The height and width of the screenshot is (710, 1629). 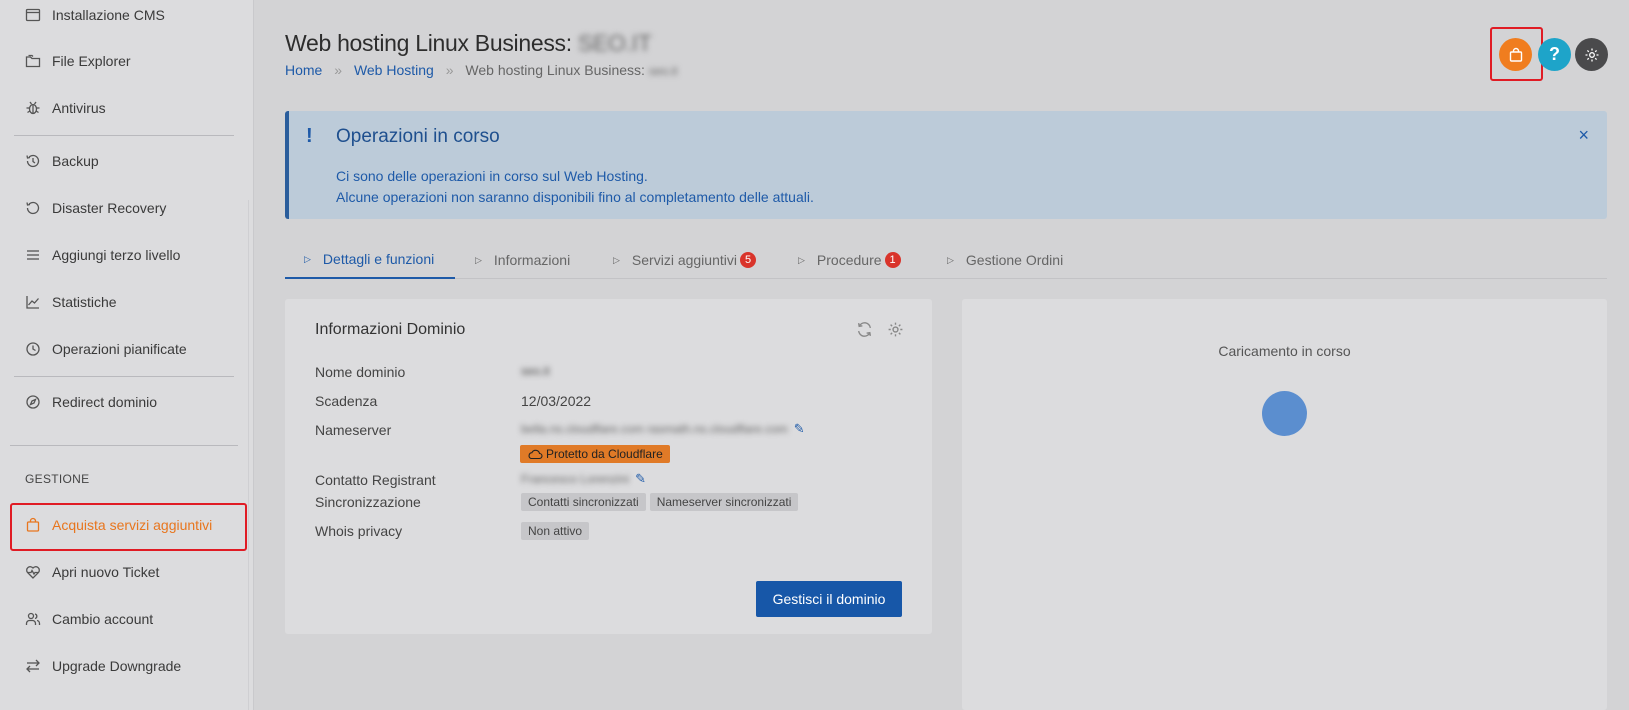 I want to click on value-whois-privacy: Non attivo, so click(x=557, y=531).